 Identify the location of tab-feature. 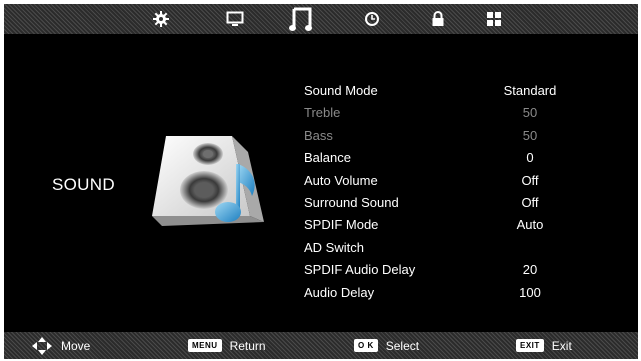
(494, 19).